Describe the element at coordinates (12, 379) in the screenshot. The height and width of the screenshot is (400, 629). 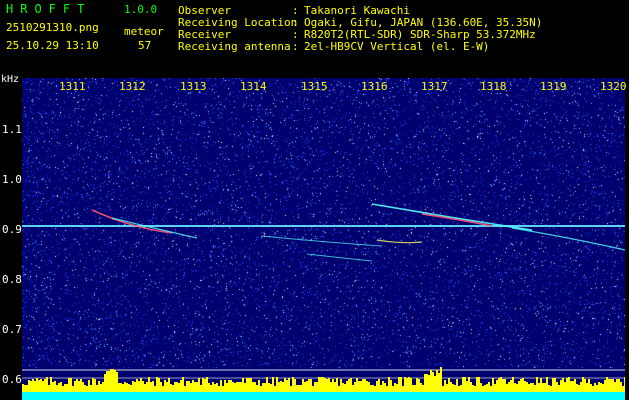
I see `frequency-tick-label: 0.6` at that location.